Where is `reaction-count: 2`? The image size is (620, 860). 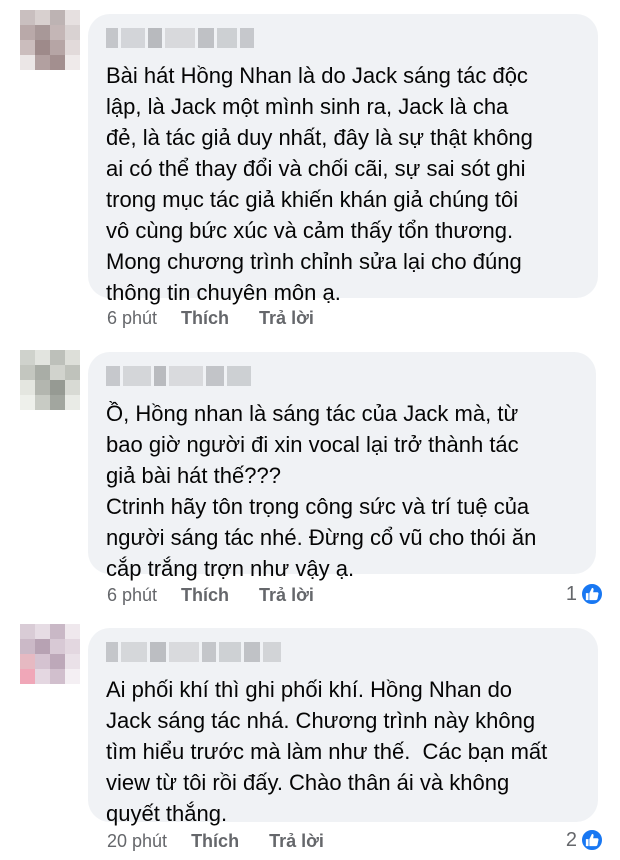 reaction-count: 2 is located at coordinates (571, 839).